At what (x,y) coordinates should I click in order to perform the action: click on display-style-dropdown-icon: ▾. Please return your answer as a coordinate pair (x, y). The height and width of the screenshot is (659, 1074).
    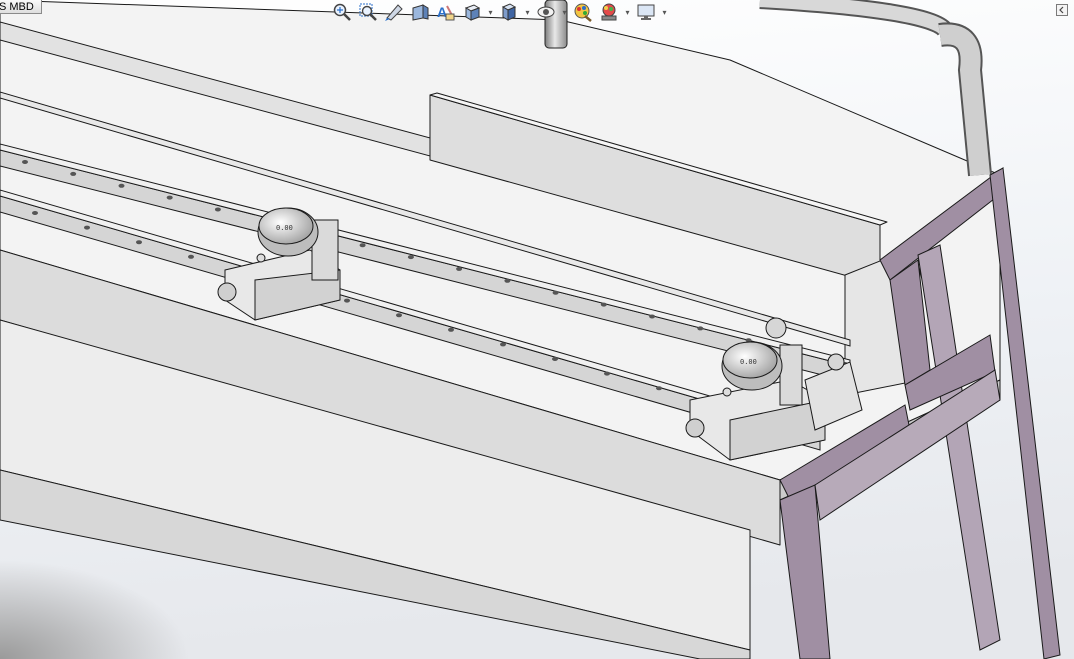
    Looking at the image, I should click on (527, 12).